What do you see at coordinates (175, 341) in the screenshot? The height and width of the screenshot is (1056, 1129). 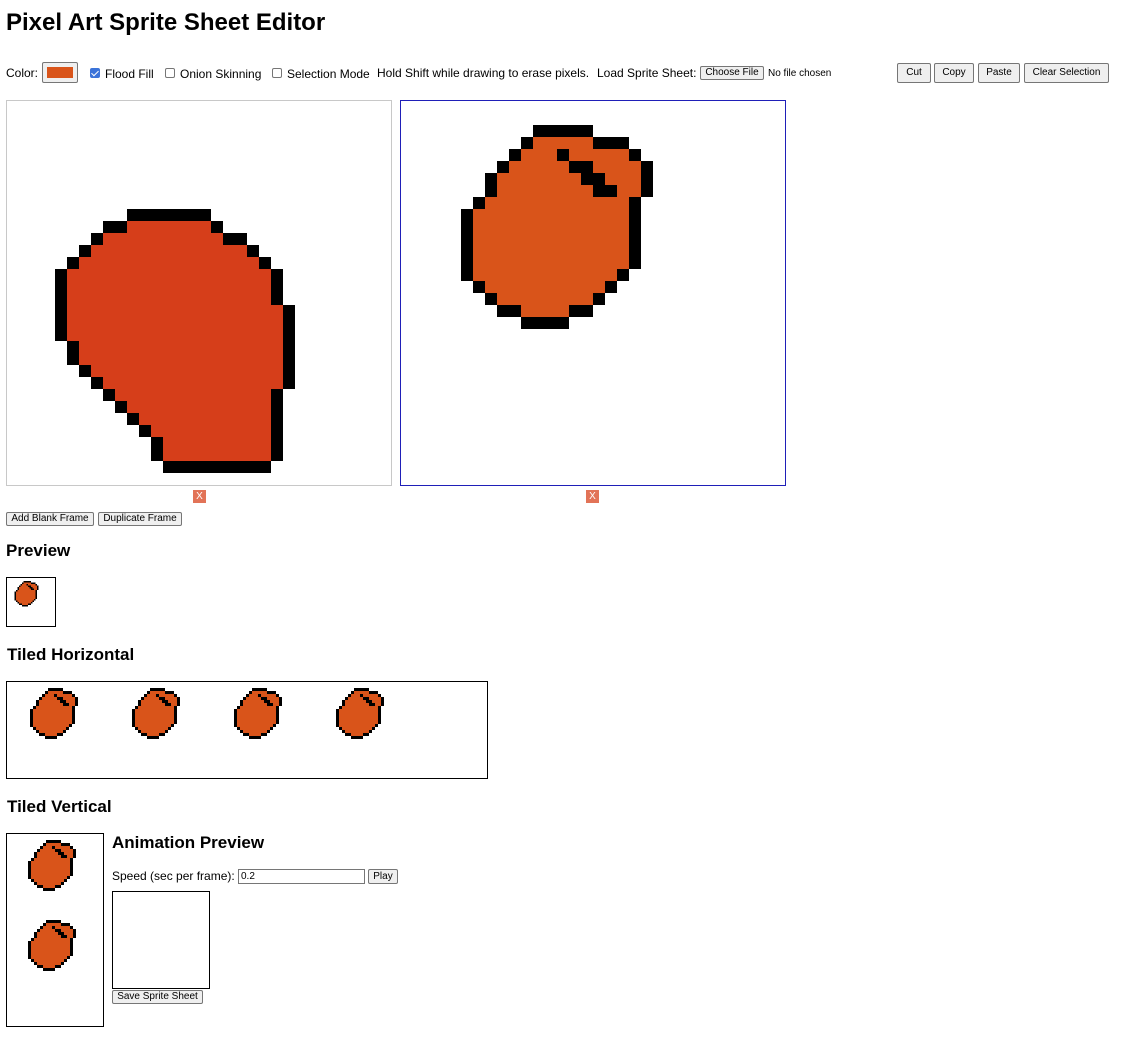 I see `frame-1-pixels` at bounding box center [175, 341].